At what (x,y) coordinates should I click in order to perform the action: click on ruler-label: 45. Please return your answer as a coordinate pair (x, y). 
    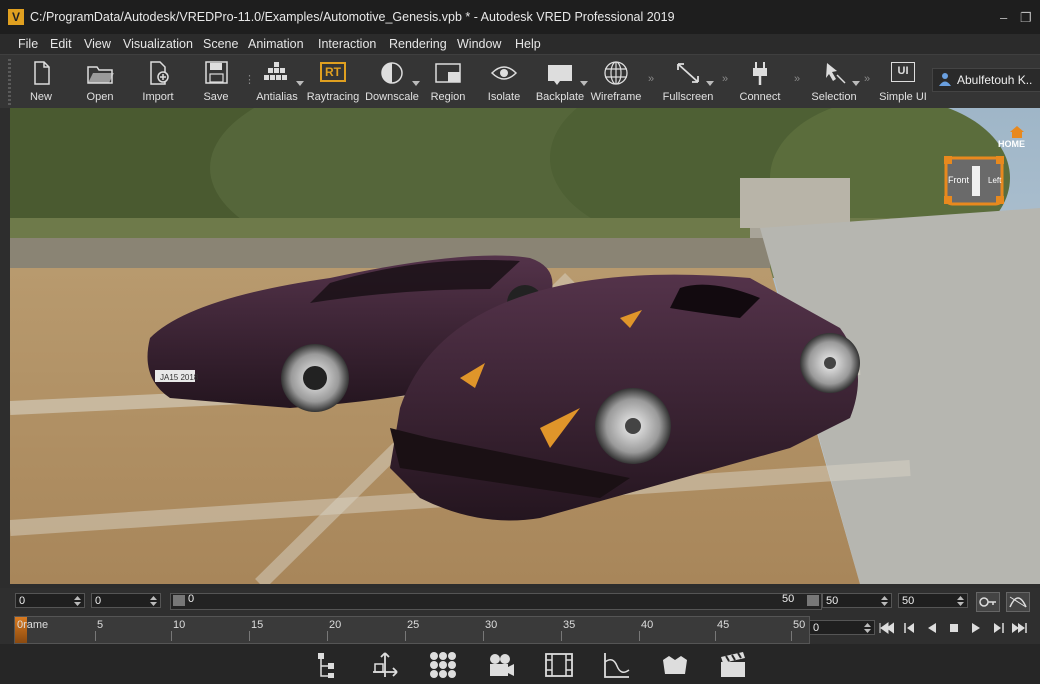
    Looking at the image, I should click on (723, 625).